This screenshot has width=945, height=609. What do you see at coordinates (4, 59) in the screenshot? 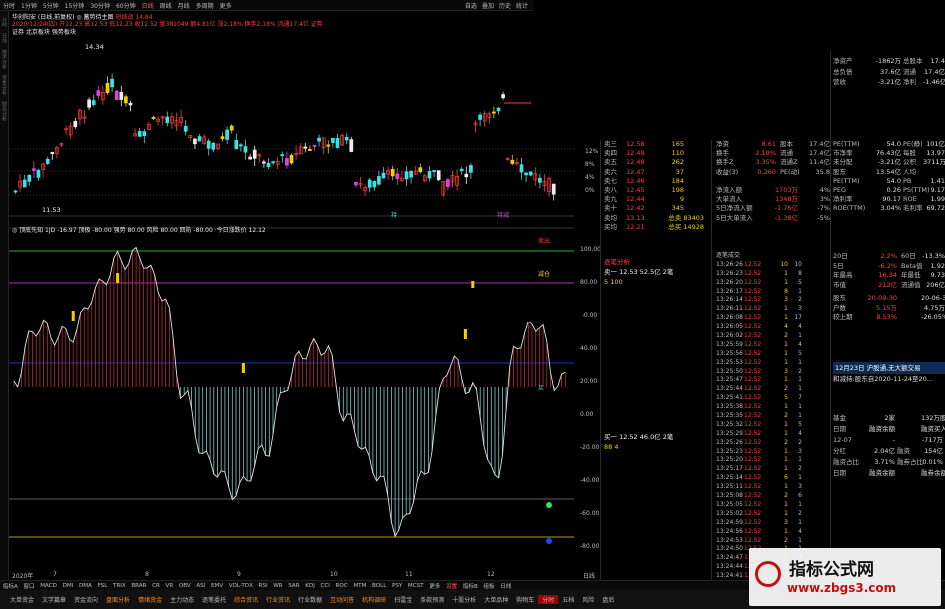
I see `side-tab-tech: 技术分析` at bounding box center [4, 59].